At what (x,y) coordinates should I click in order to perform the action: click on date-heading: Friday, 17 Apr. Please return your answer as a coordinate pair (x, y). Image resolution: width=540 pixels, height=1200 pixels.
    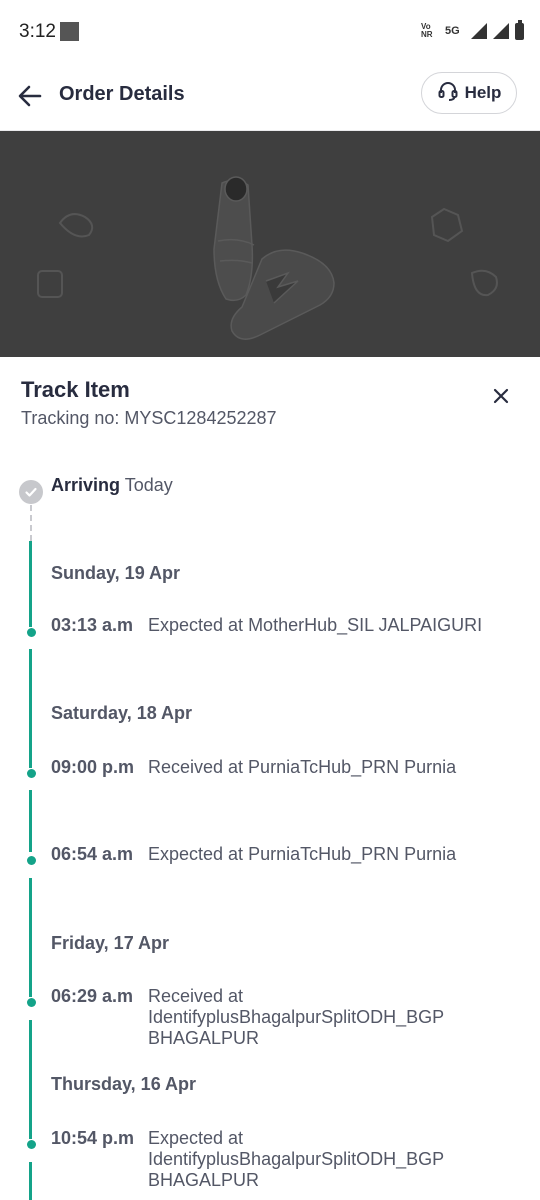
    Looking at the image, I should click on (110, 943).